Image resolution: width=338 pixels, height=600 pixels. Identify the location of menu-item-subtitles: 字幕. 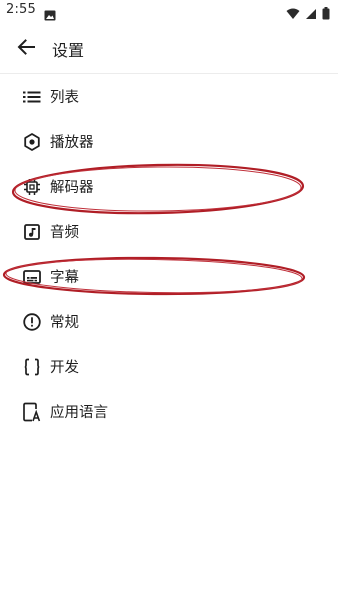
(169, 276).